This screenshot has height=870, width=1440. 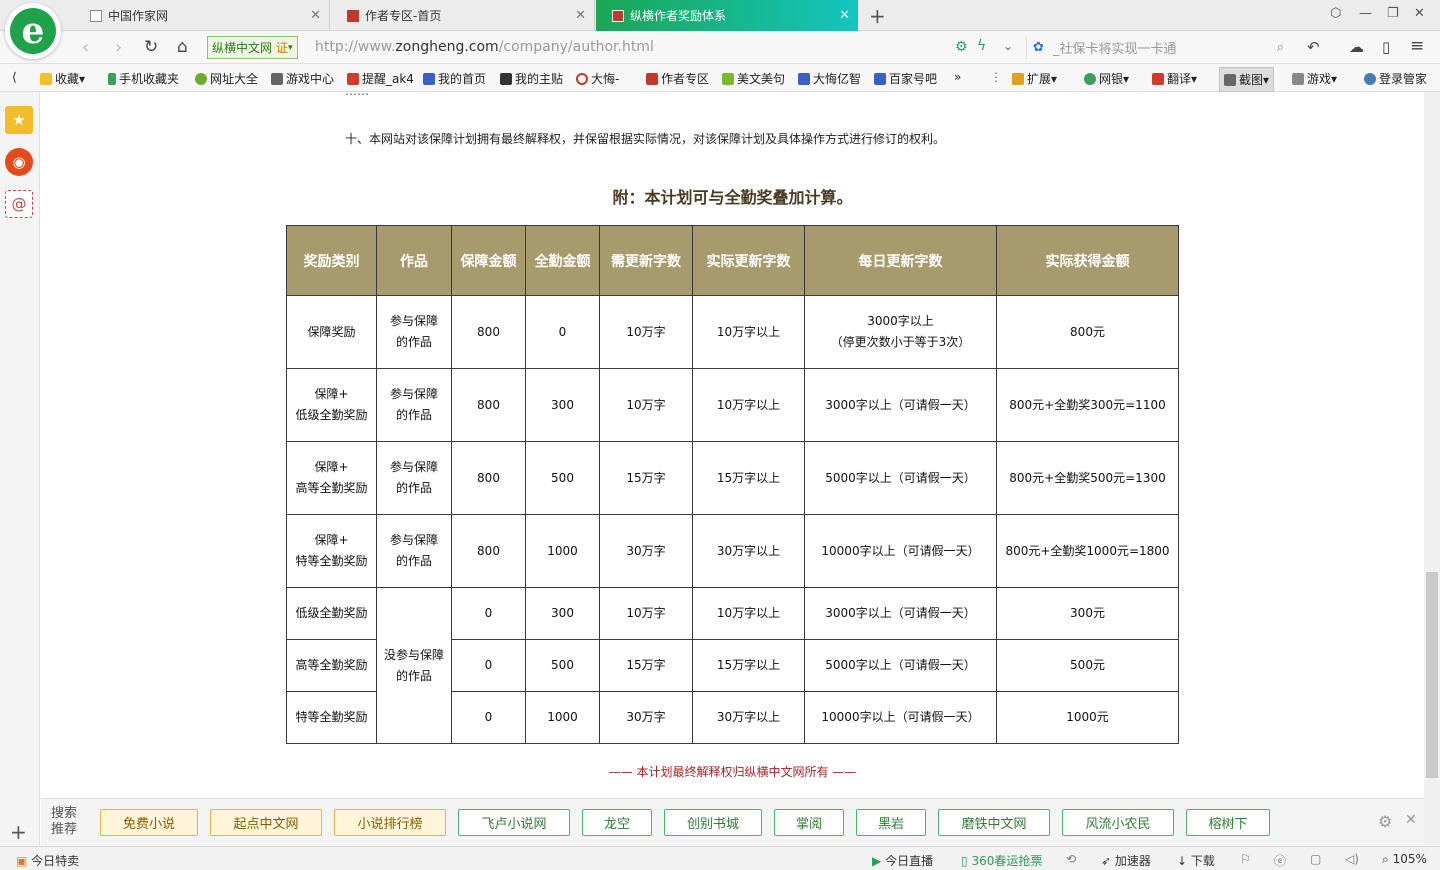 I want to click on flag-icon: ⚐, so click(x=1245, y=859).